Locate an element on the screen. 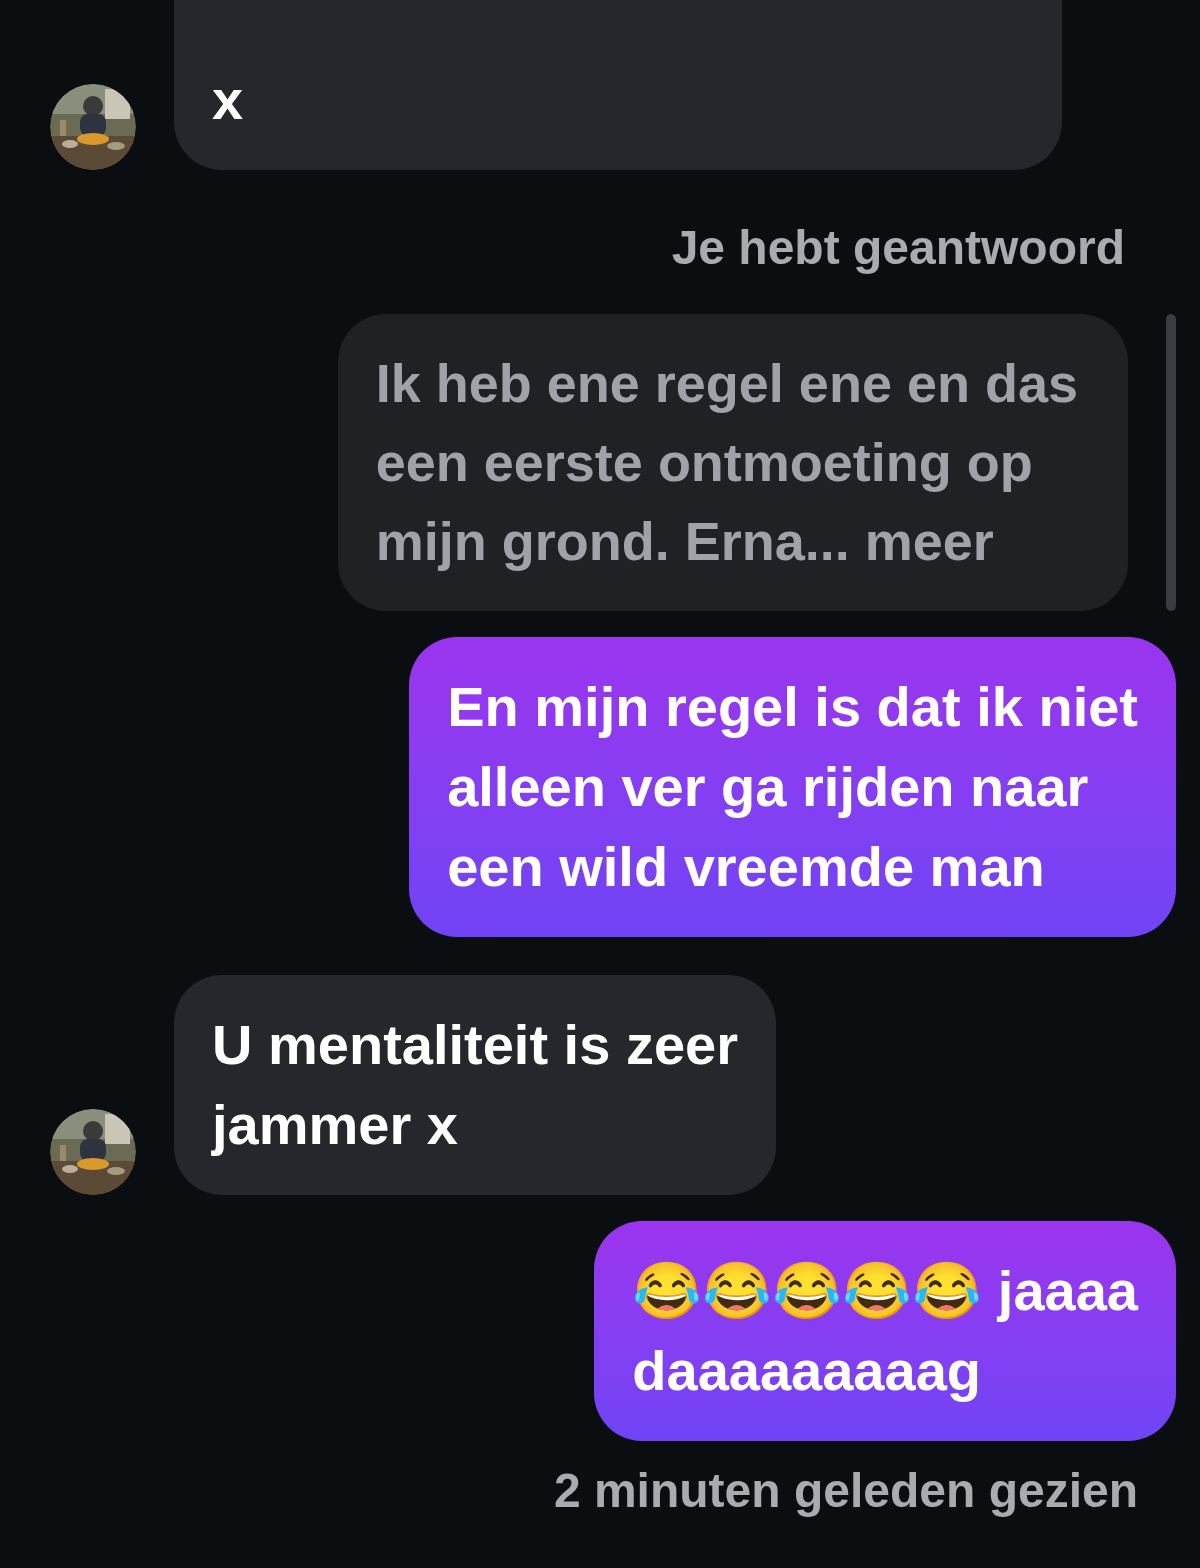  message-bubble: U mentaliteit is zeer jammer x is located at coordinates (475, 1085).